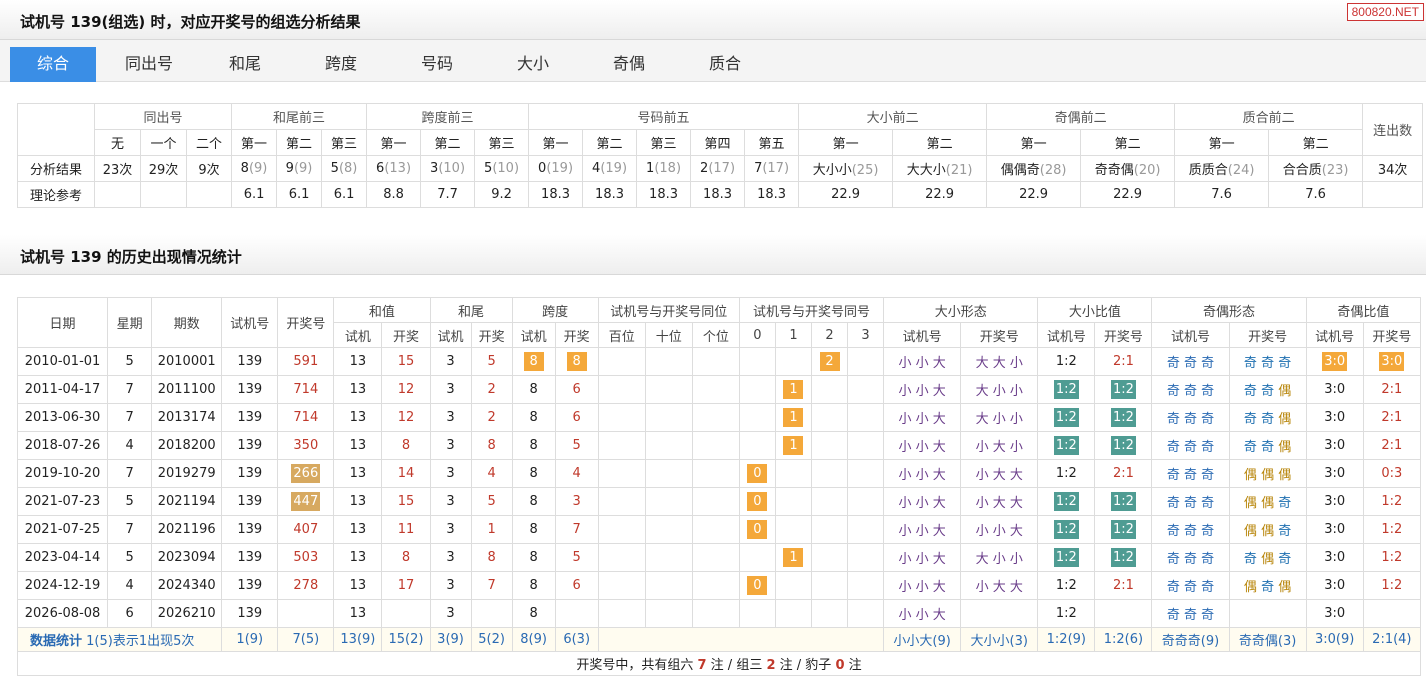 This screenshot has width=1426, height=681. Describe the element at coordinates (702, 665) in the screenshot. I see `group-six-count: 7` at that location.